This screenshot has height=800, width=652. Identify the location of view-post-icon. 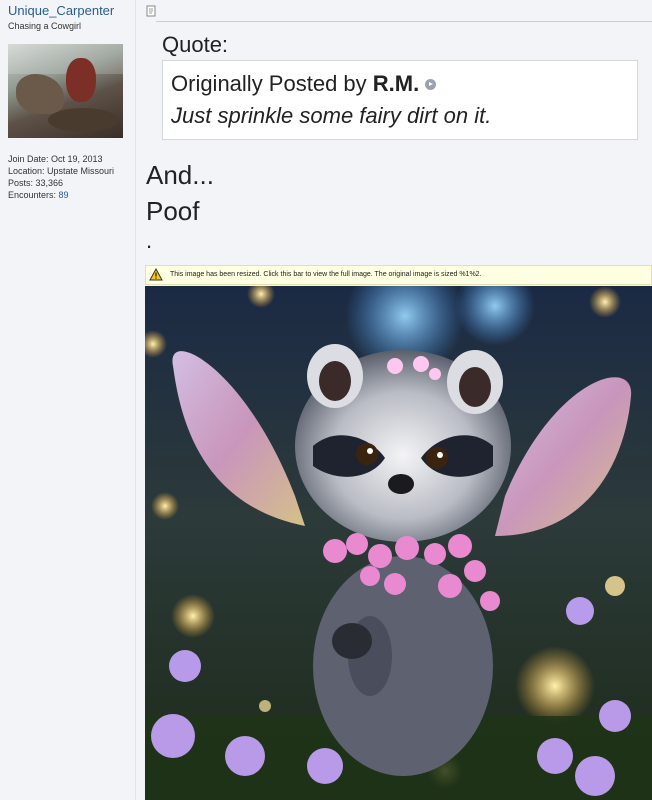
(431, 84).